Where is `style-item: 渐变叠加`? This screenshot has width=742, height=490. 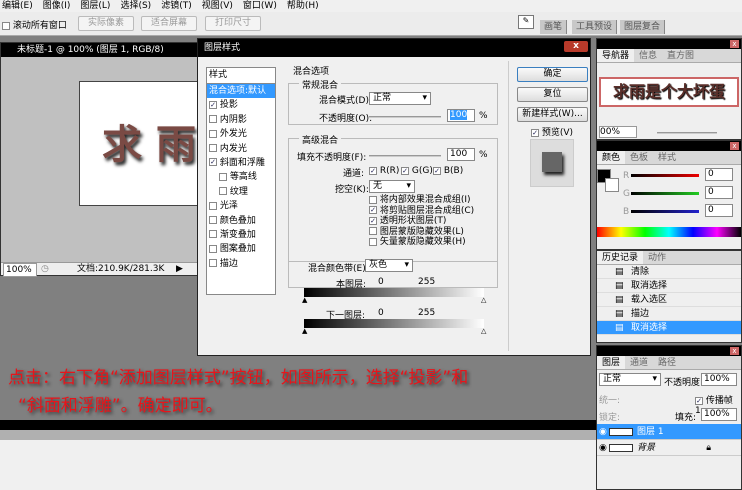 style-item: 渐变叠加 is located at coordinates (241, 235).